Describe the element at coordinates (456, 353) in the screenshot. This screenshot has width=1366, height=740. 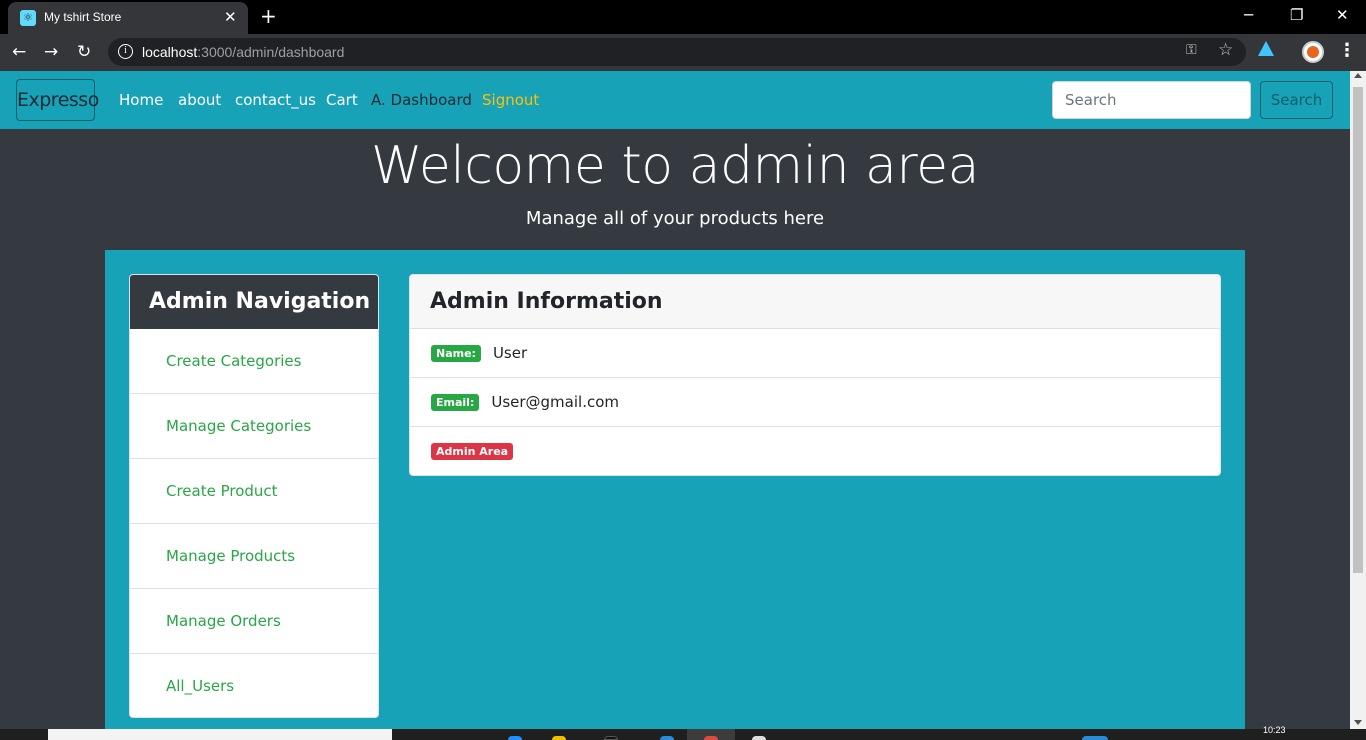
I see `name-badge: Name:` at that location.